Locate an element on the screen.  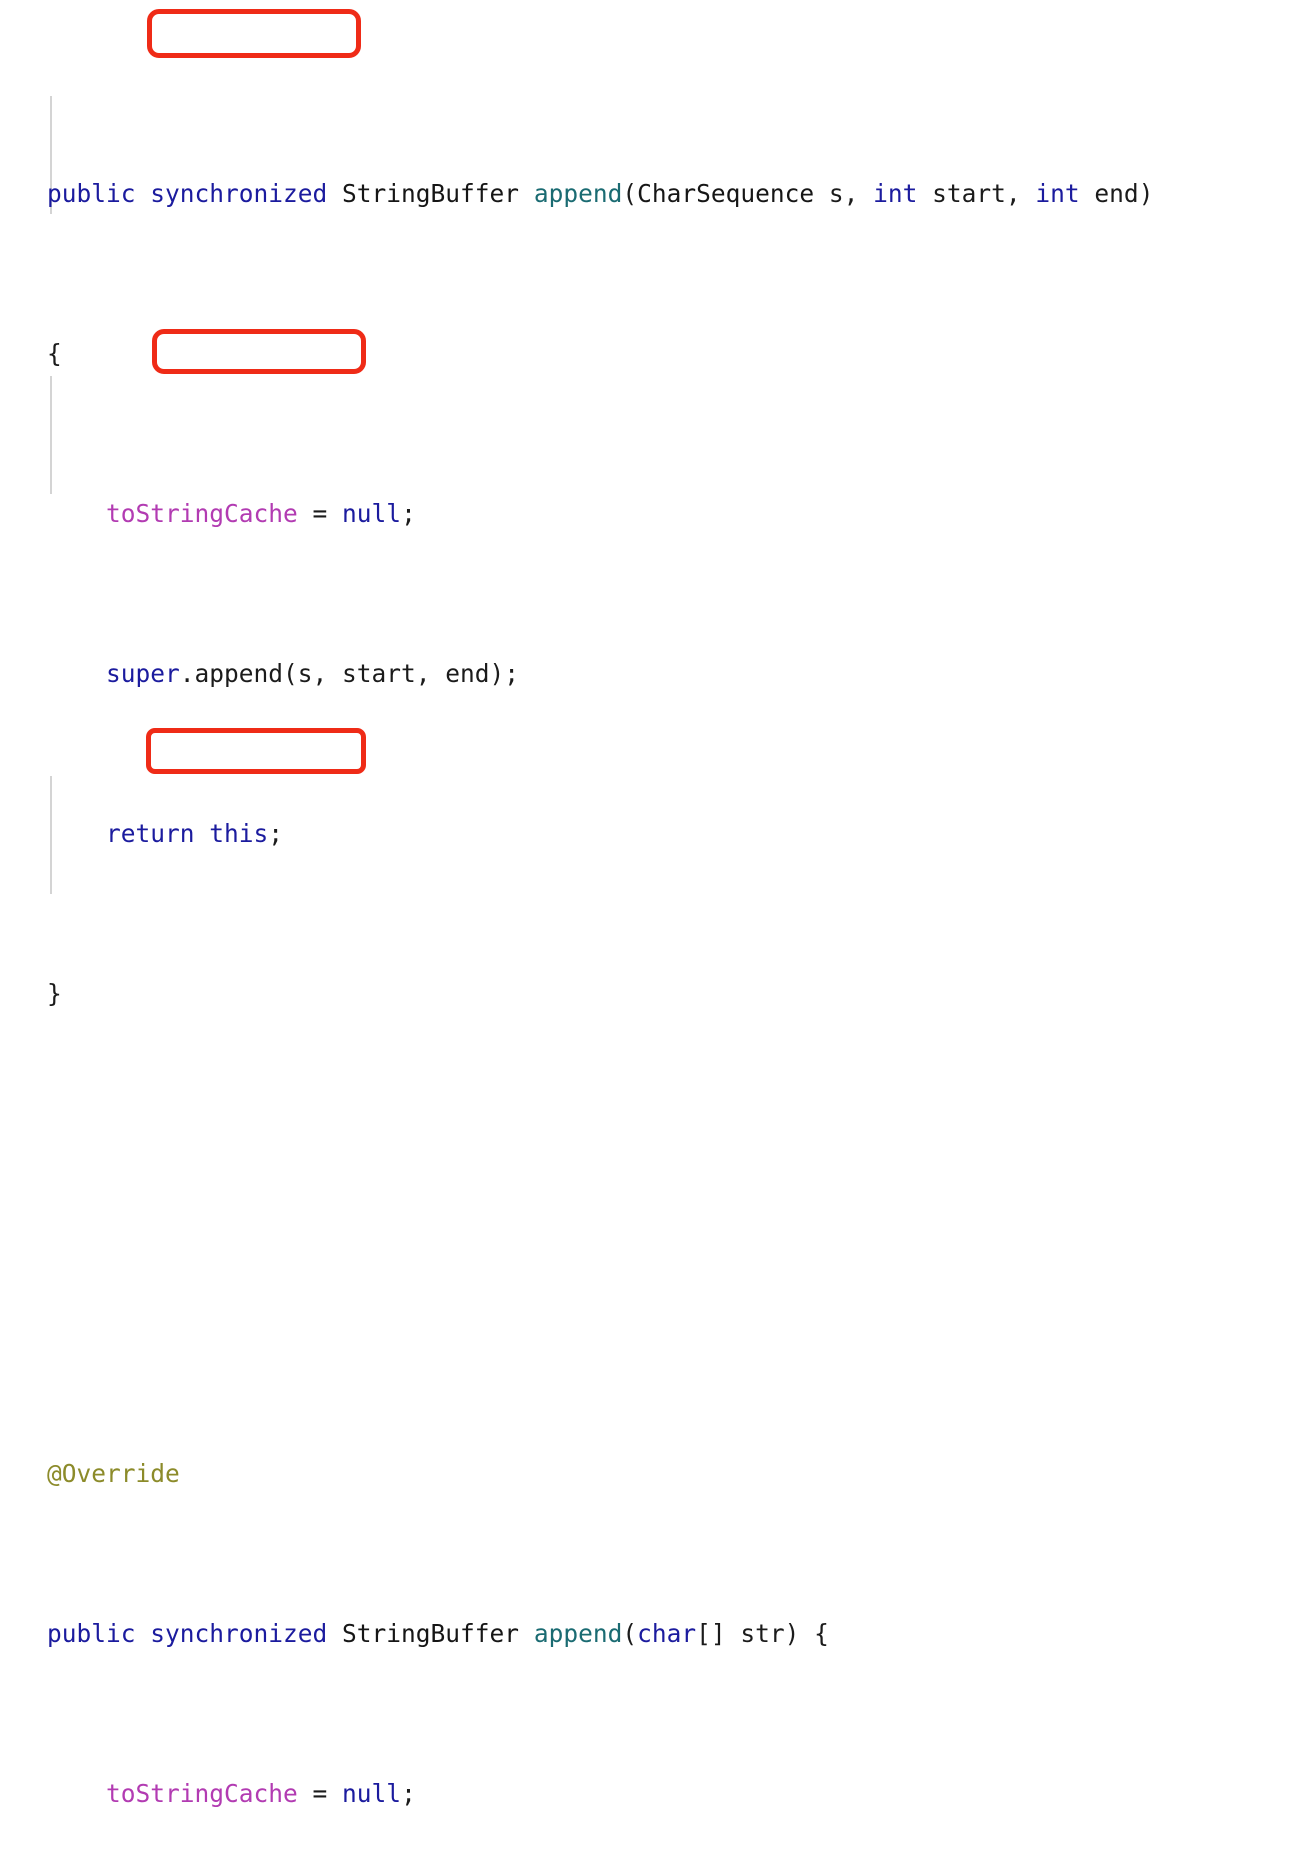
annotation-override: @Override is located at coordinates (113, 1473).